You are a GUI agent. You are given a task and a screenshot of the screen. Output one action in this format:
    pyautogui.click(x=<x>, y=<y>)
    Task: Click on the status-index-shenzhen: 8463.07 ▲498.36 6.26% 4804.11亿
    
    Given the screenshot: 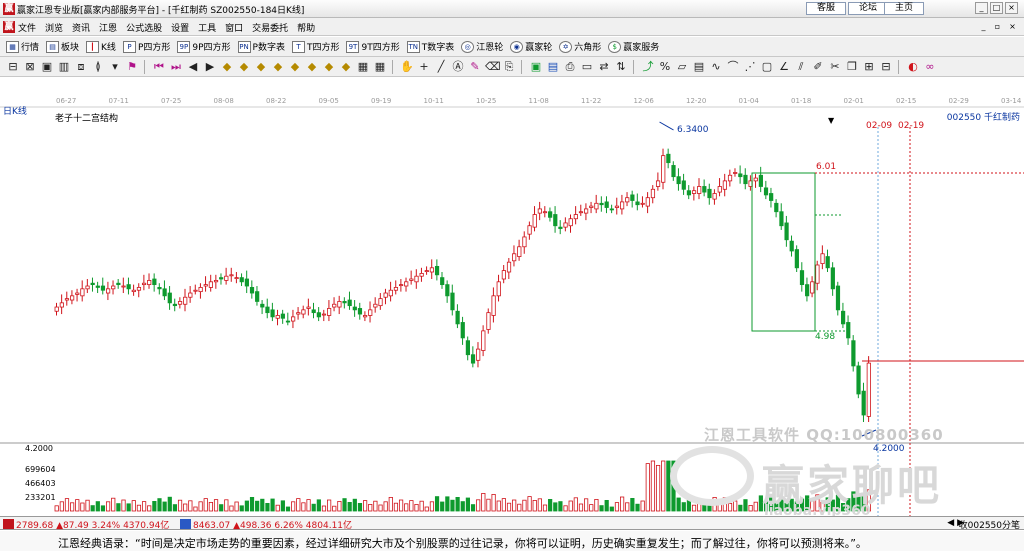 What is the action you would take?
    pyautogui.click(x=266, y=524)
    